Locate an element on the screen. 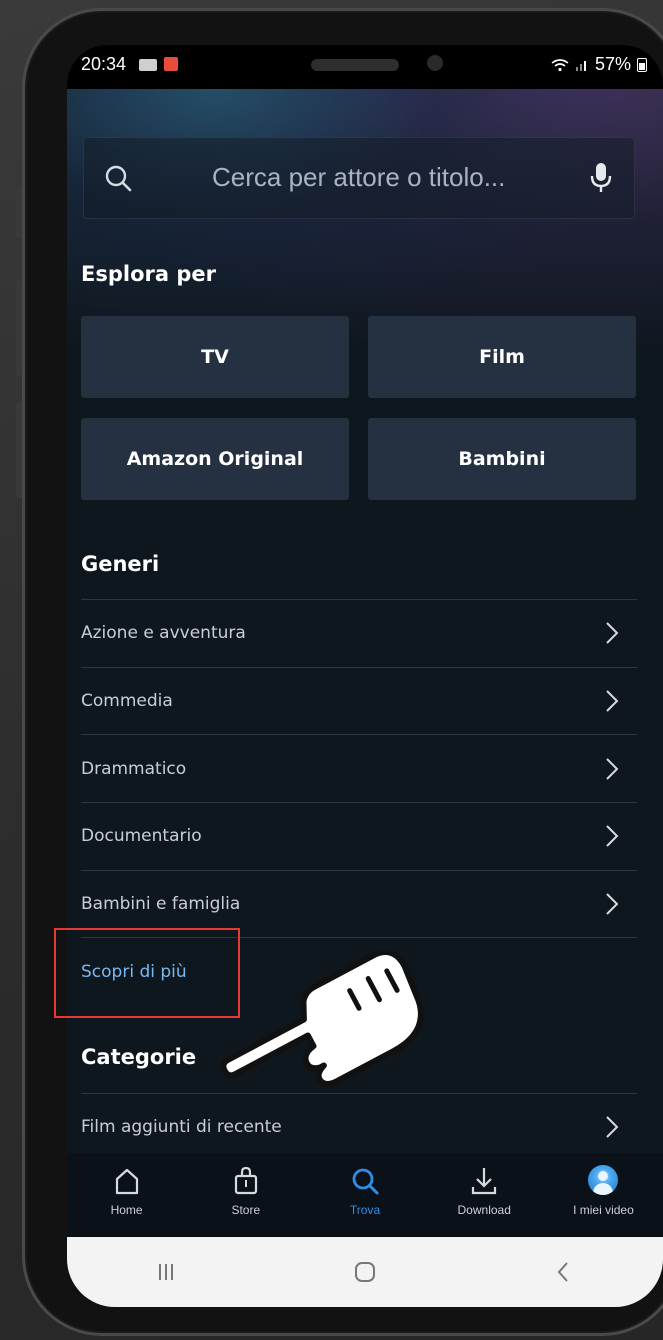 This screenshot has width=663, height=1340. genre-label: Azione e avventura is located at coordinates (163, 633).